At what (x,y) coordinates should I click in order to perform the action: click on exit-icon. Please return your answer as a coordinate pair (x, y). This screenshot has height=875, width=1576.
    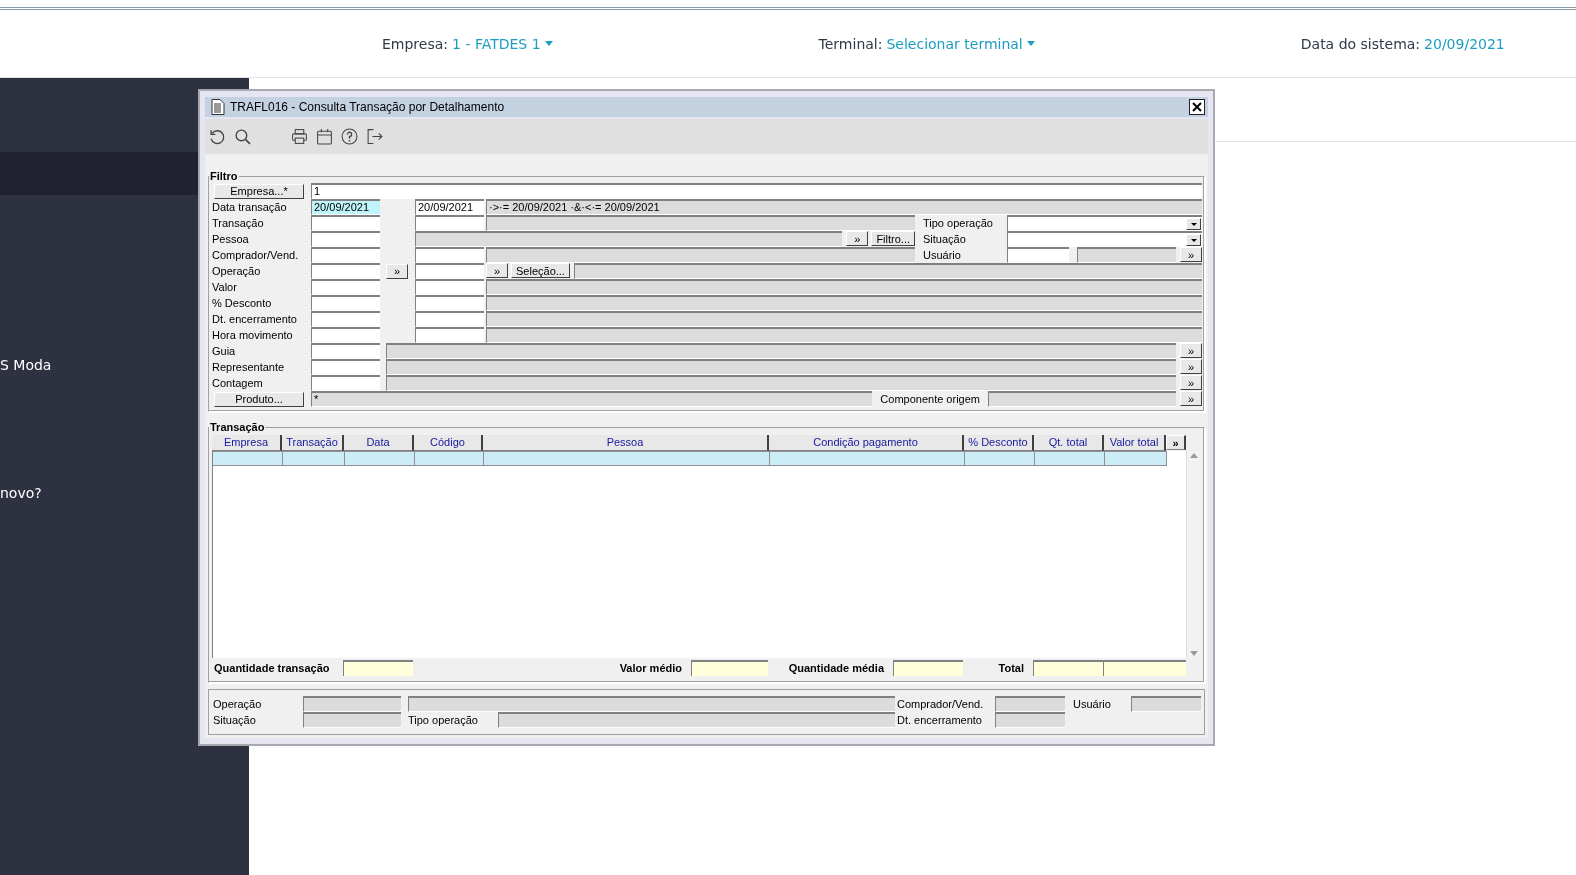
    Looking at the image, I should click on (374, 136).